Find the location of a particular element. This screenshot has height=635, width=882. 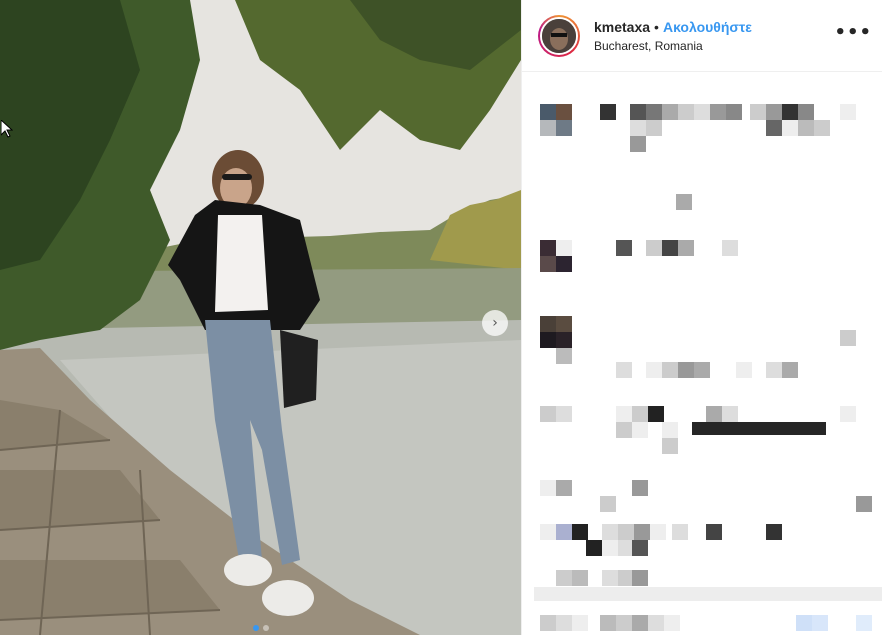

story-ring is located at coordinates (559, 35).